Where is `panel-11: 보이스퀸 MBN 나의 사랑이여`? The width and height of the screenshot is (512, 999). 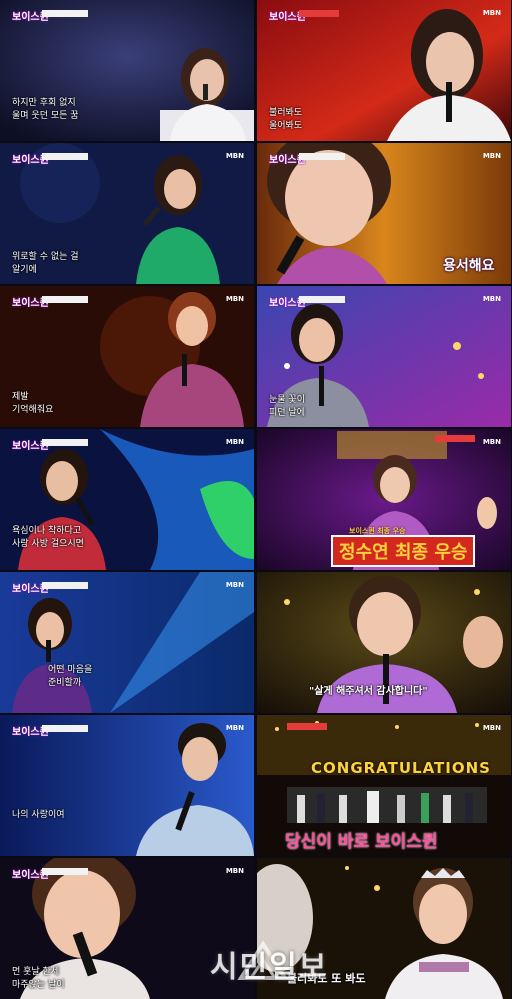 panel-11: 보이스퀸 MBN 나의 사랑이여 is located at coordinates (127, 785).